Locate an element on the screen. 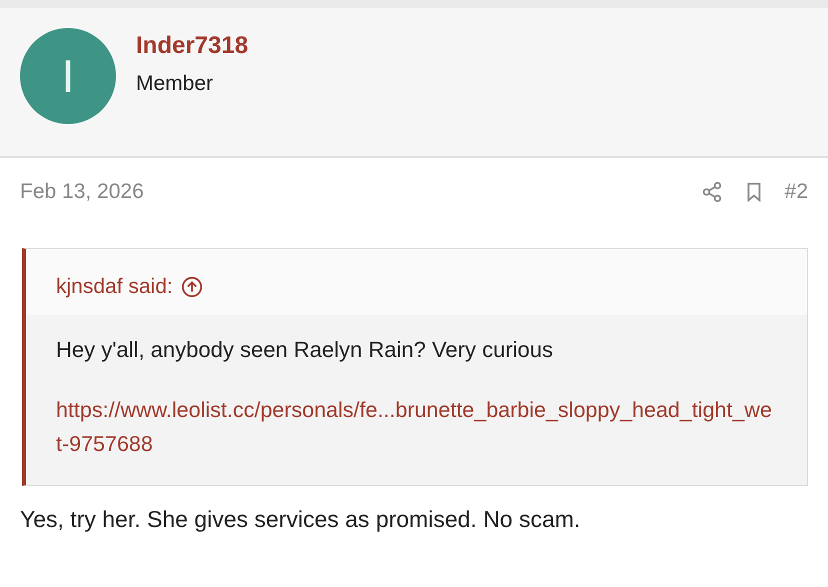 This screenshot has width=828, height=587. username: Inder7318 is located at coordinates (192, 46).